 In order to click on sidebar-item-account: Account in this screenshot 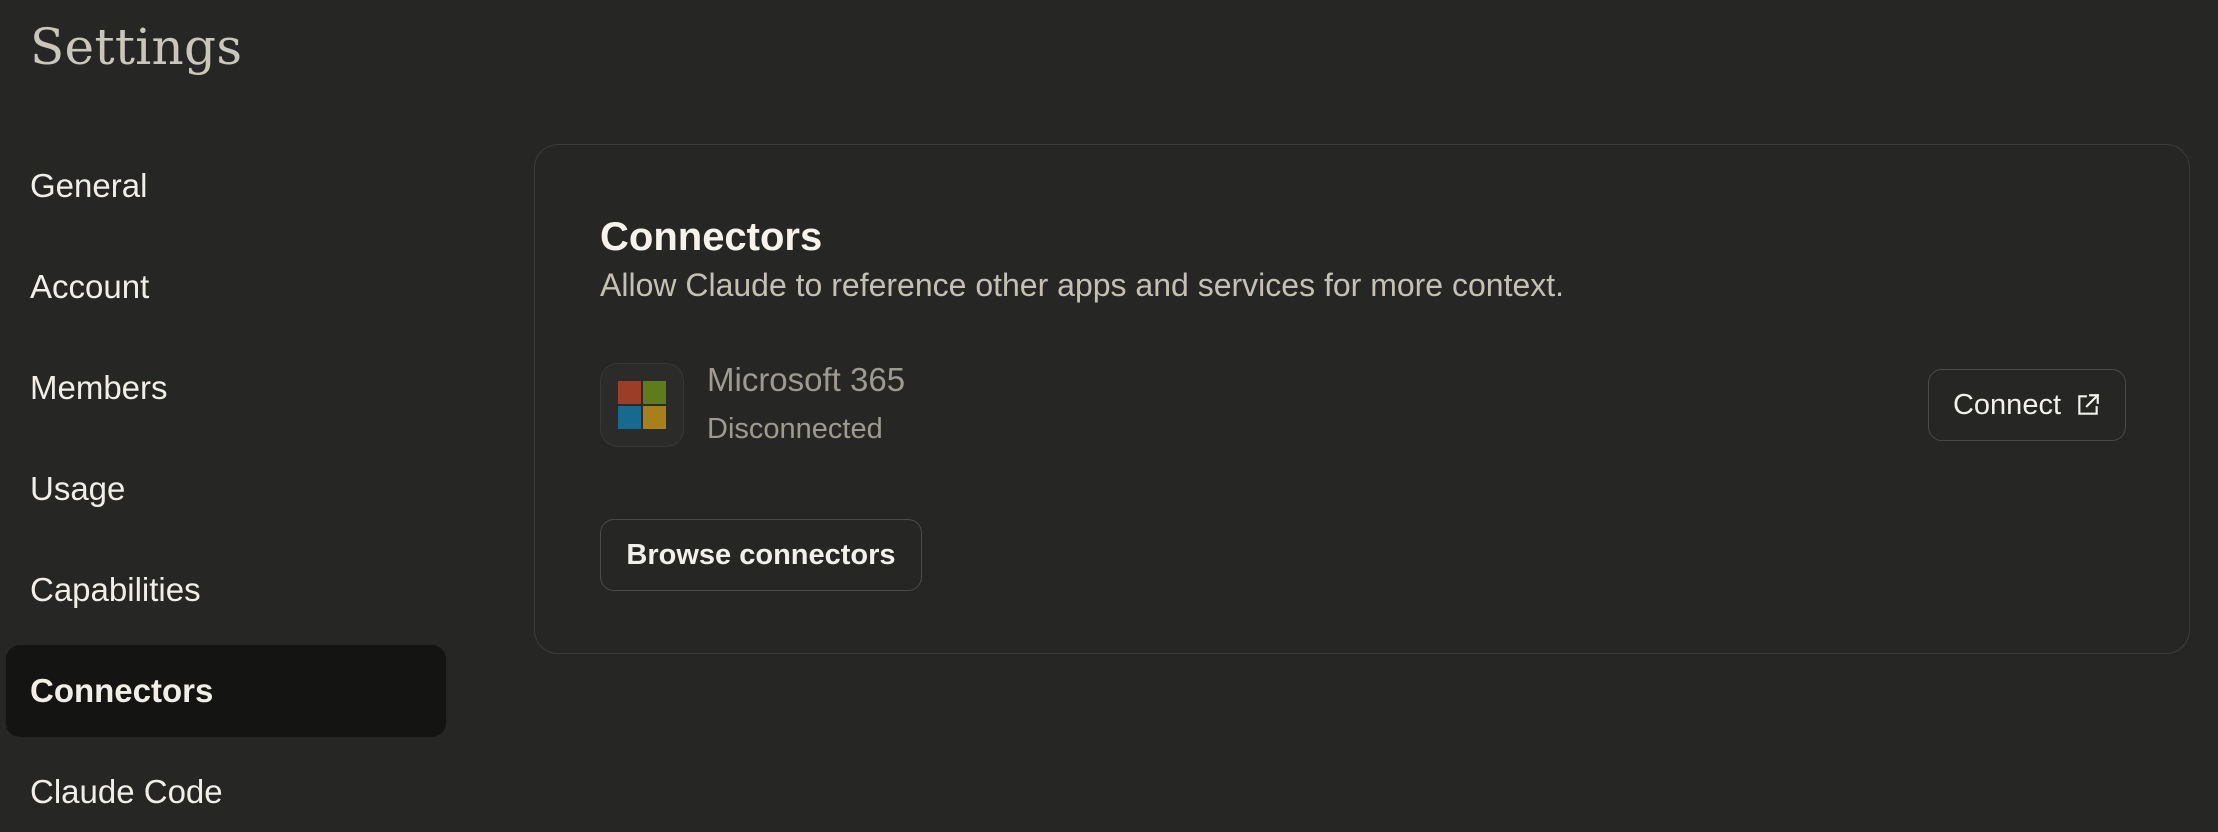, I will do `click(226, 287)`.